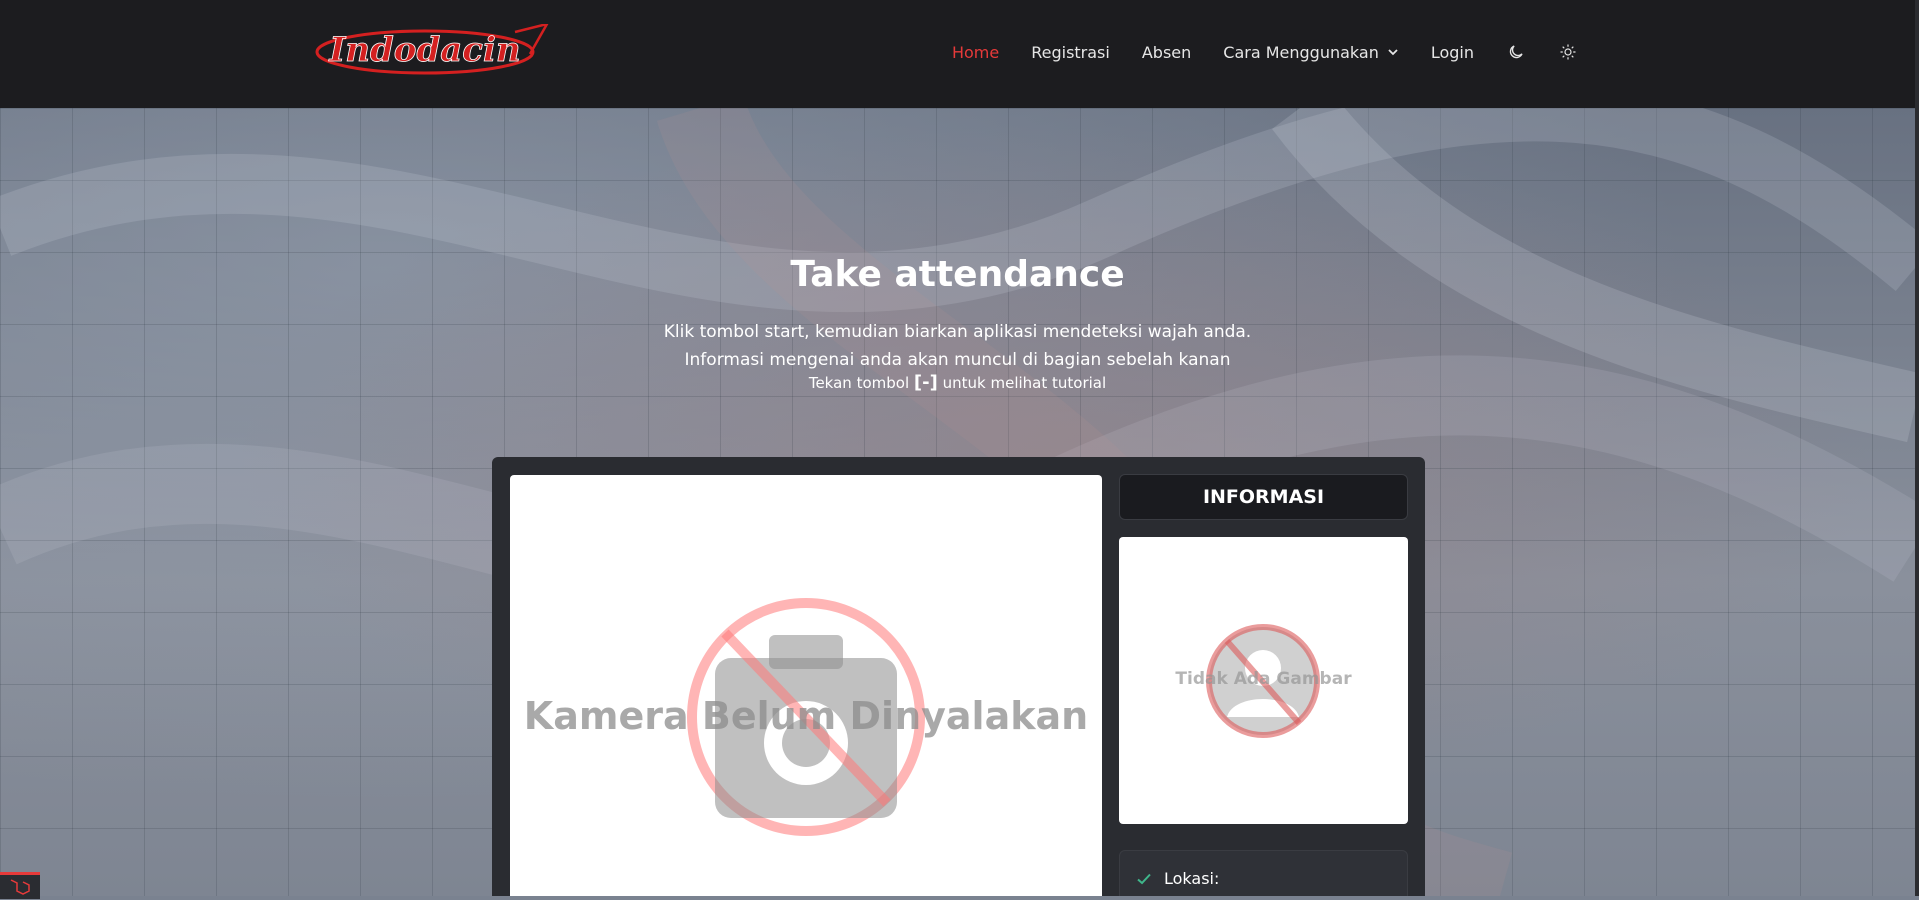 The height and width of the screenshot is (900, 1919). I want to click on tutorial-hint: Tekan tombol [-] untuk melihat tutorial, so click(957, 382).